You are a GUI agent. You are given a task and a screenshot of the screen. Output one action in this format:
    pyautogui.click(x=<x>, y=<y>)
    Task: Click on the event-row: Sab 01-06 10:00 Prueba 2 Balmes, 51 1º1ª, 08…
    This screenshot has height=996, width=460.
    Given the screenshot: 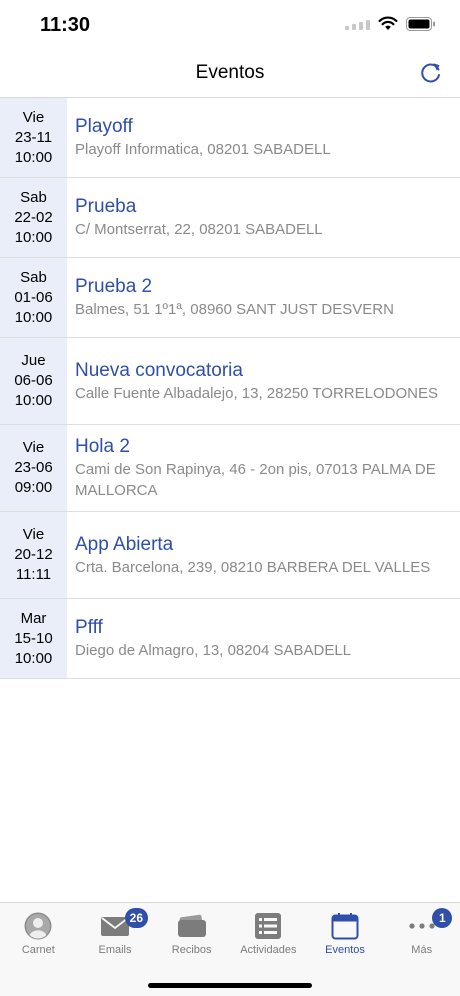 What is the action you would take?
    pyautogui.click(x=230, y=298)
    